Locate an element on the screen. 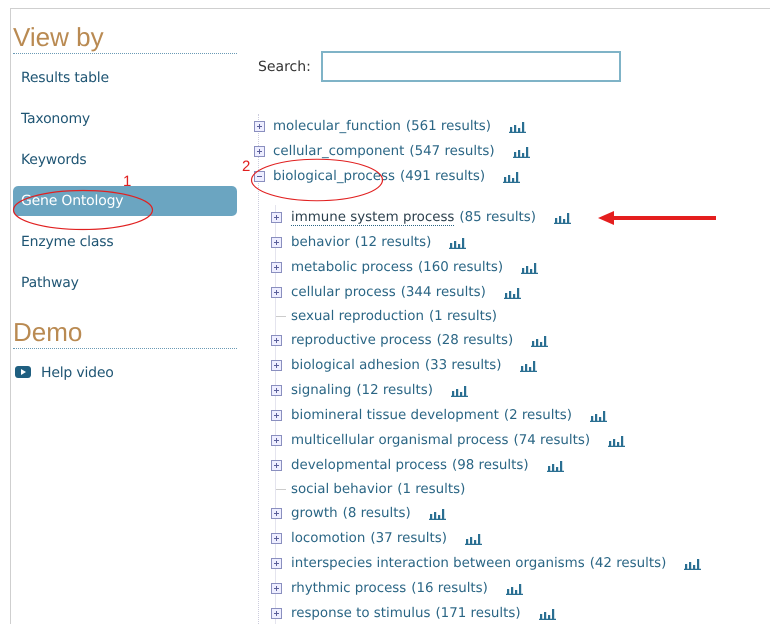  tree-node-label: signaling is located at coordinates (321, 390).